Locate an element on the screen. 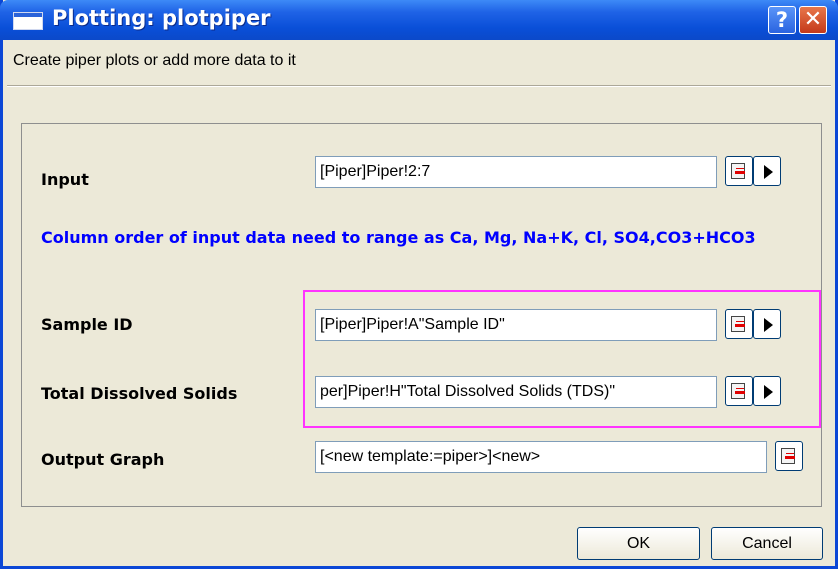  menu-arrow-icon is located at coordinates (767, 171).